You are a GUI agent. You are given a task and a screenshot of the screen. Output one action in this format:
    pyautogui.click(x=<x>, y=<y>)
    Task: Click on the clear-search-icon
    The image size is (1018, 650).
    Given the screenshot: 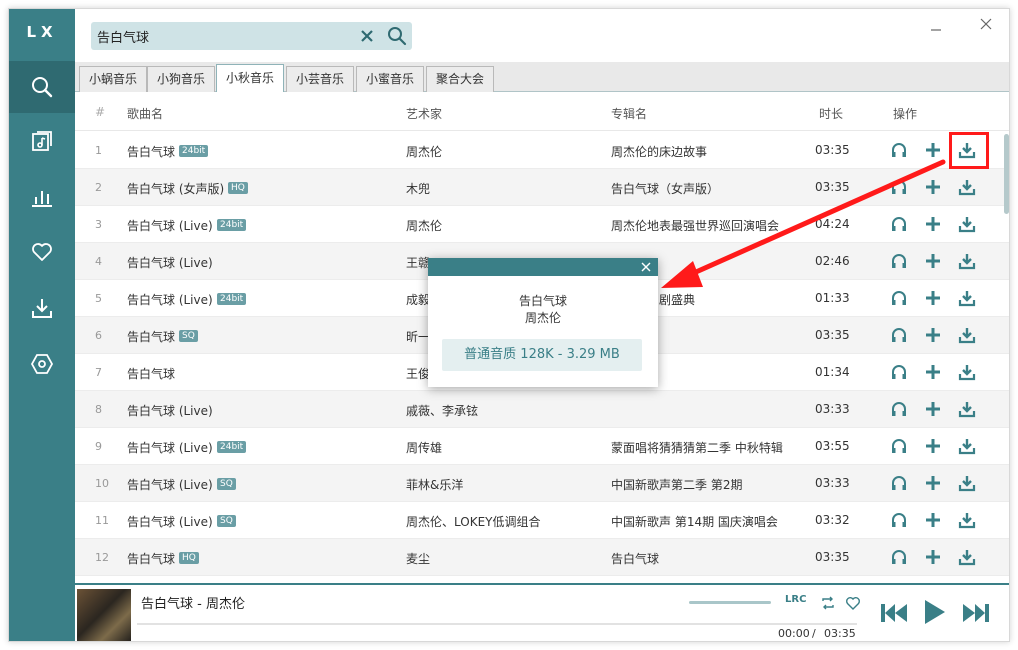 What is the action you would take?
    pyautogui.click(x=367, y=36)
    